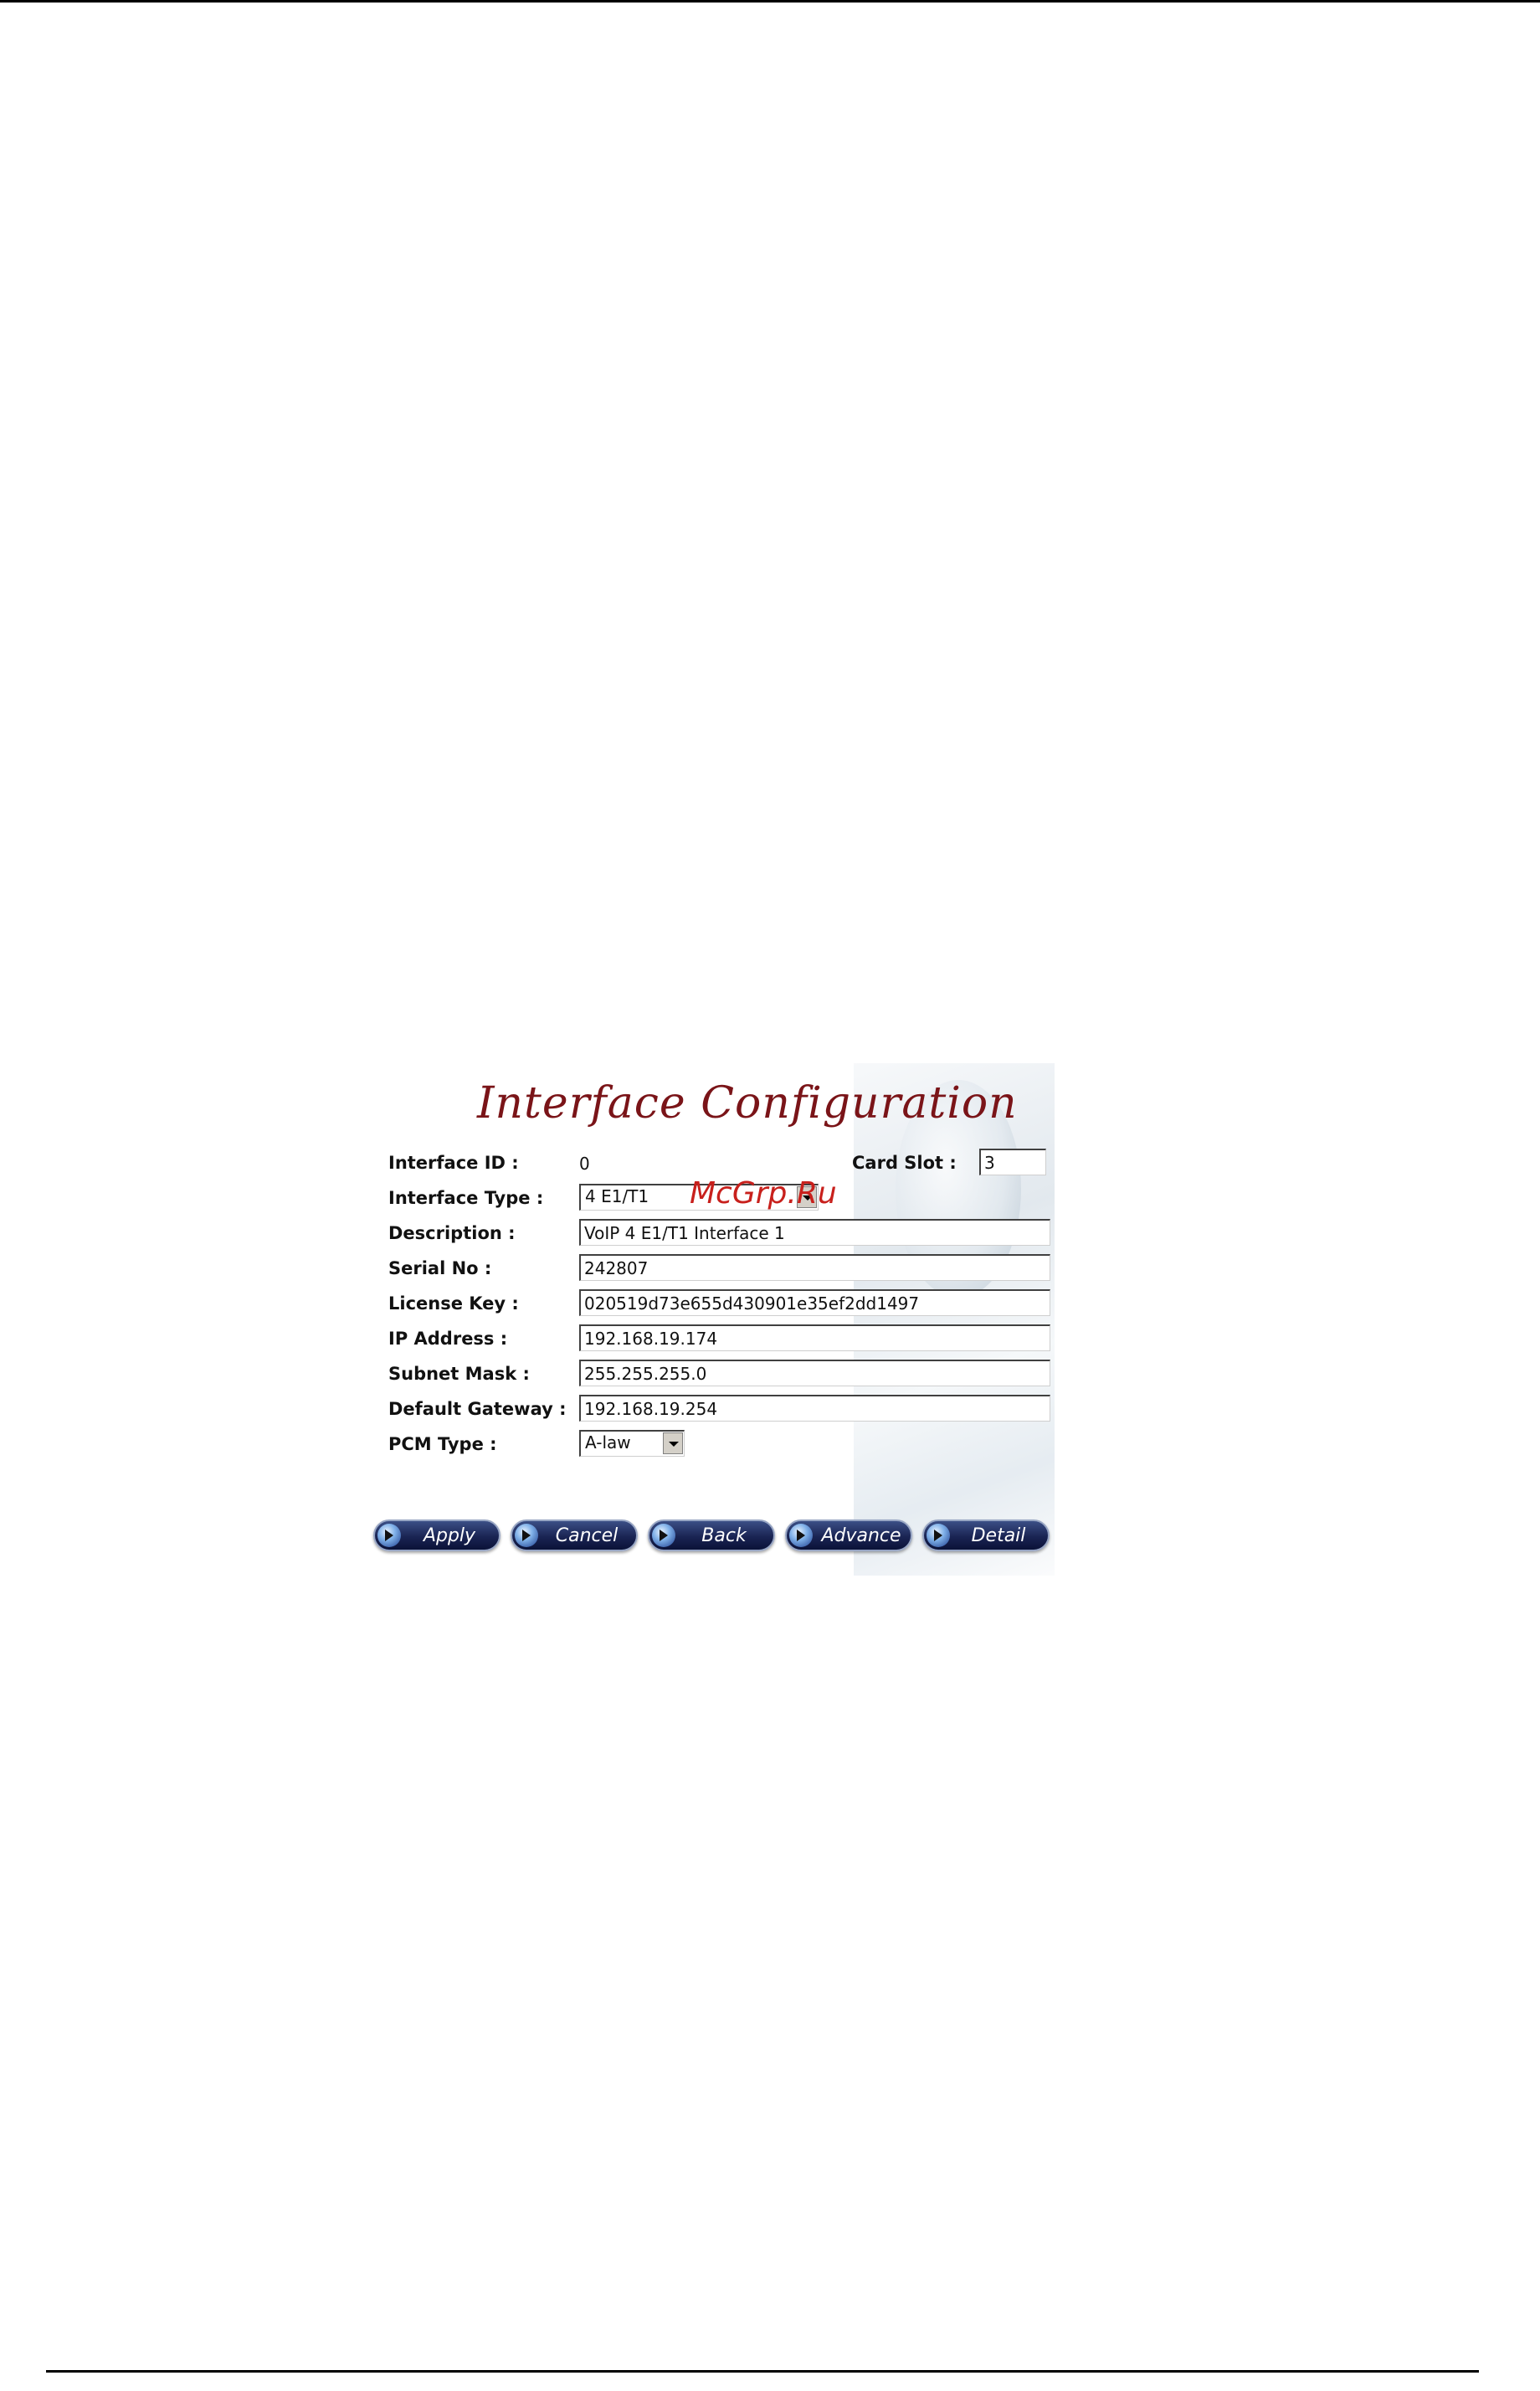 The image size is (1540, 2391). I want to click on page-bottom-rule, so click(762, 2372).